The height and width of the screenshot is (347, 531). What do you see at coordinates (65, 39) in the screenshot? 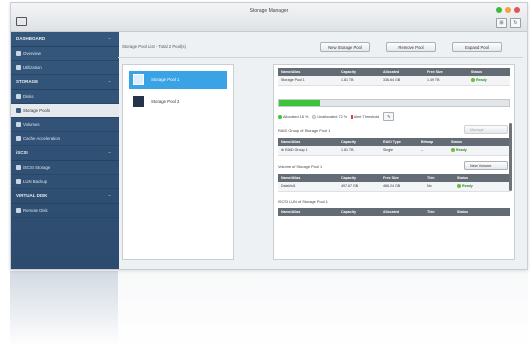
I see `sidebar-section-dashboard: DASHBOARD −` at bounding box center [65, 39].